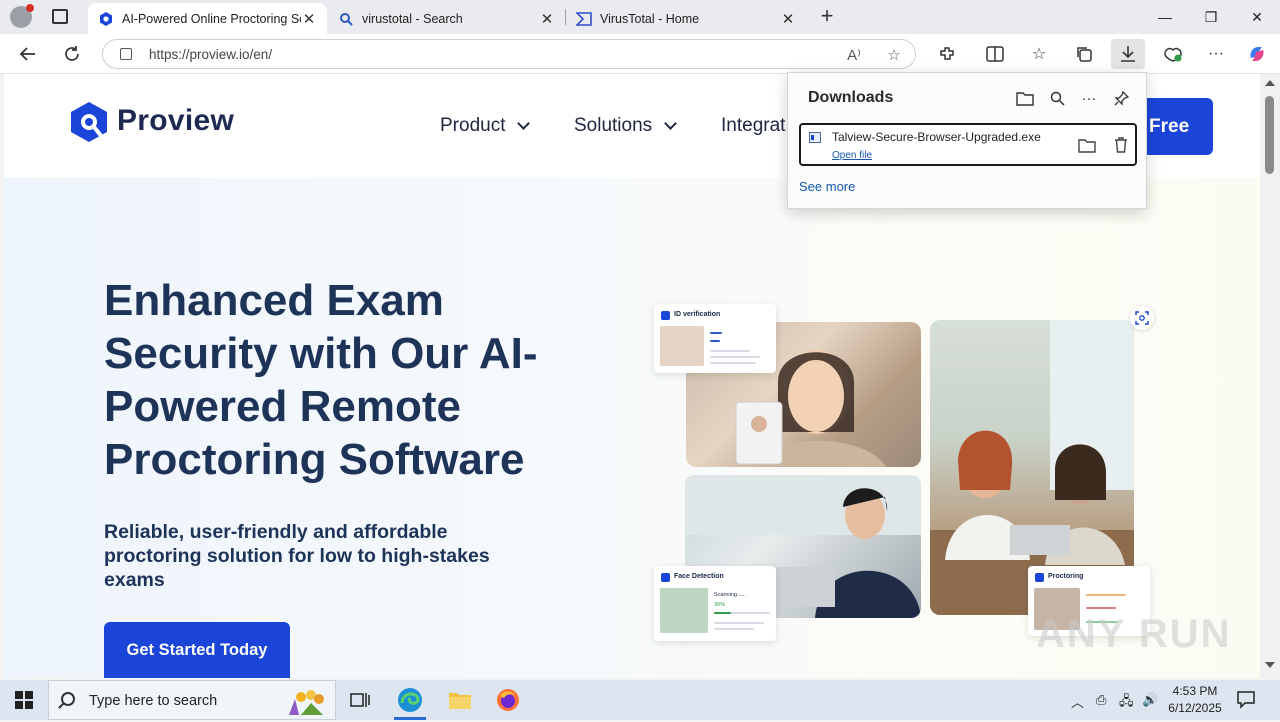 The height and width of the screenshot is (722, 1280). I want to click on tab-virustotal-search: virustotal - Search ✕, so click(446, 18).